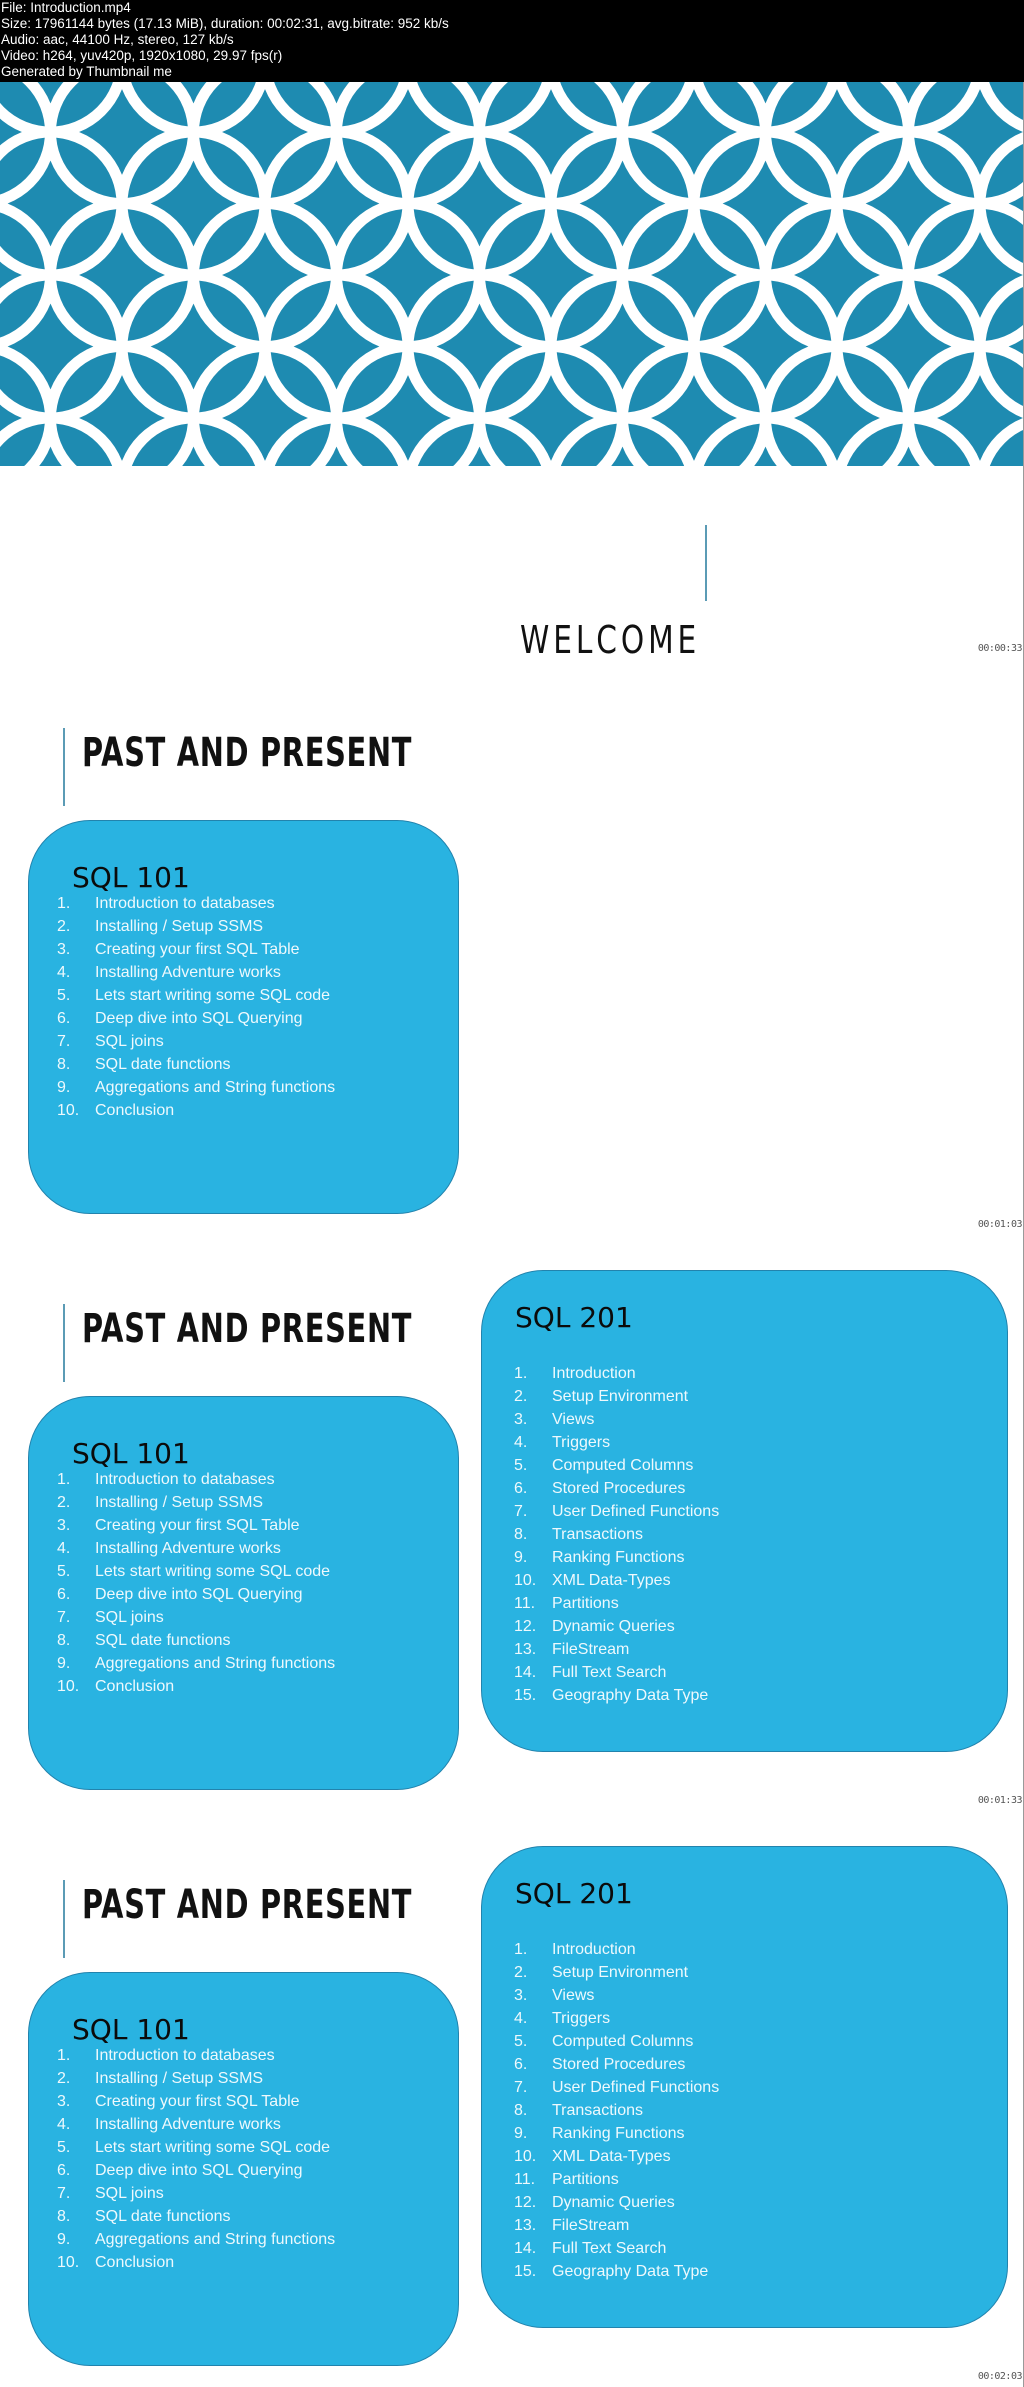 The image size is (1024, 2387). Describe the element at coordinates (574, 1317) in the screenshot. I see `course-heading: SQL 201` at that location.